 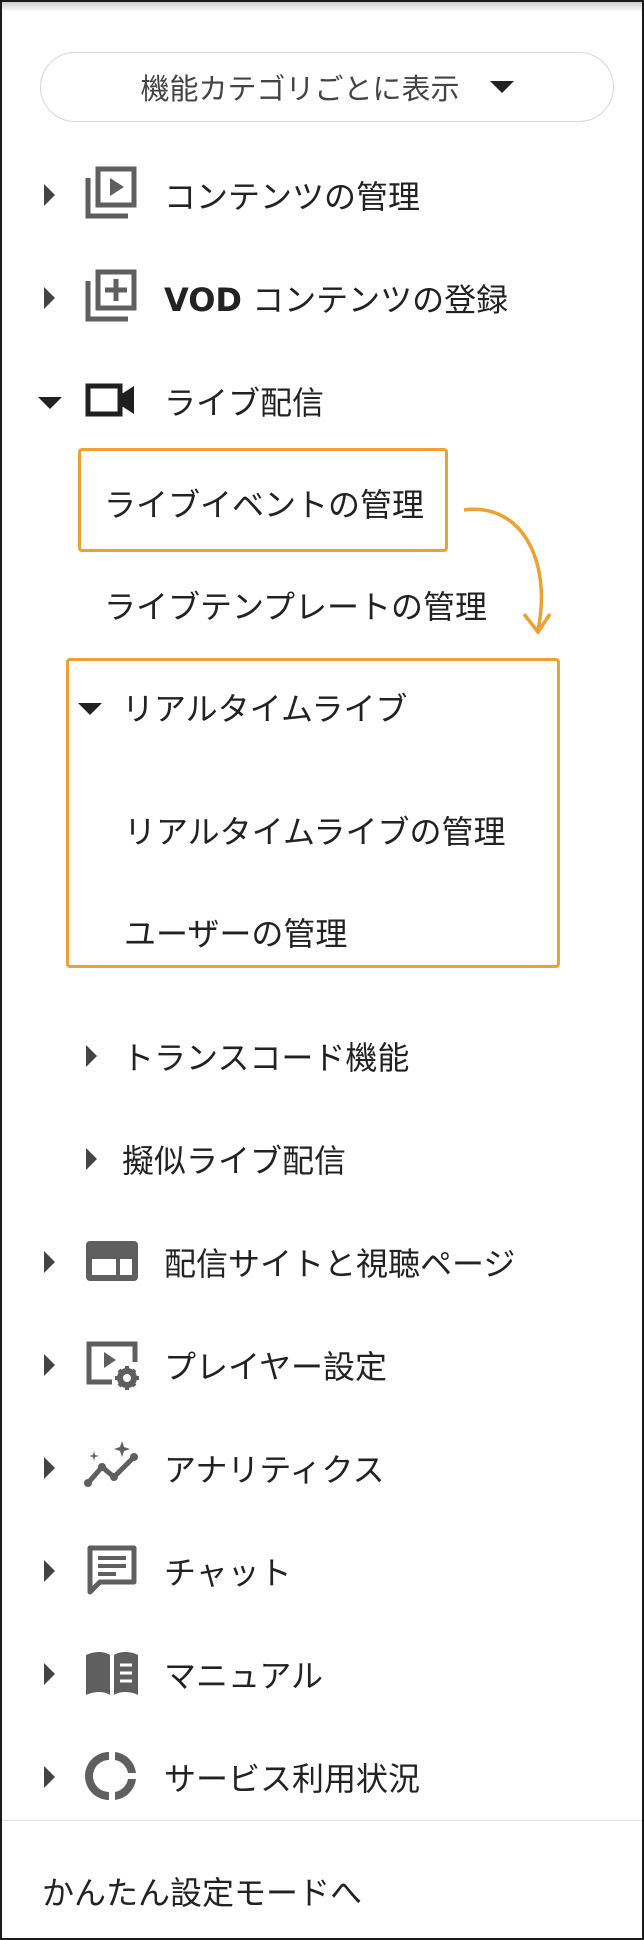 I want to click on submenu-item-label: ライブテンプレートの管理, so click(x=296, y=607).